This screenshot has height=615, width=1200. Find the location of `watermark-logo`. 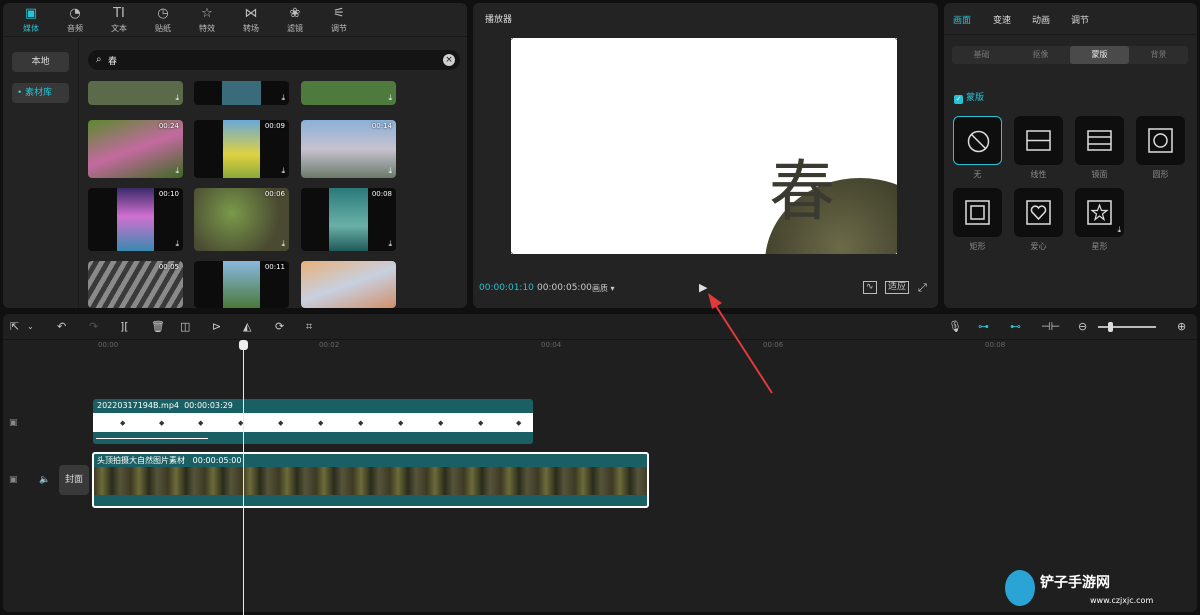

watermark-logo is located at coordinates (1020, 588).